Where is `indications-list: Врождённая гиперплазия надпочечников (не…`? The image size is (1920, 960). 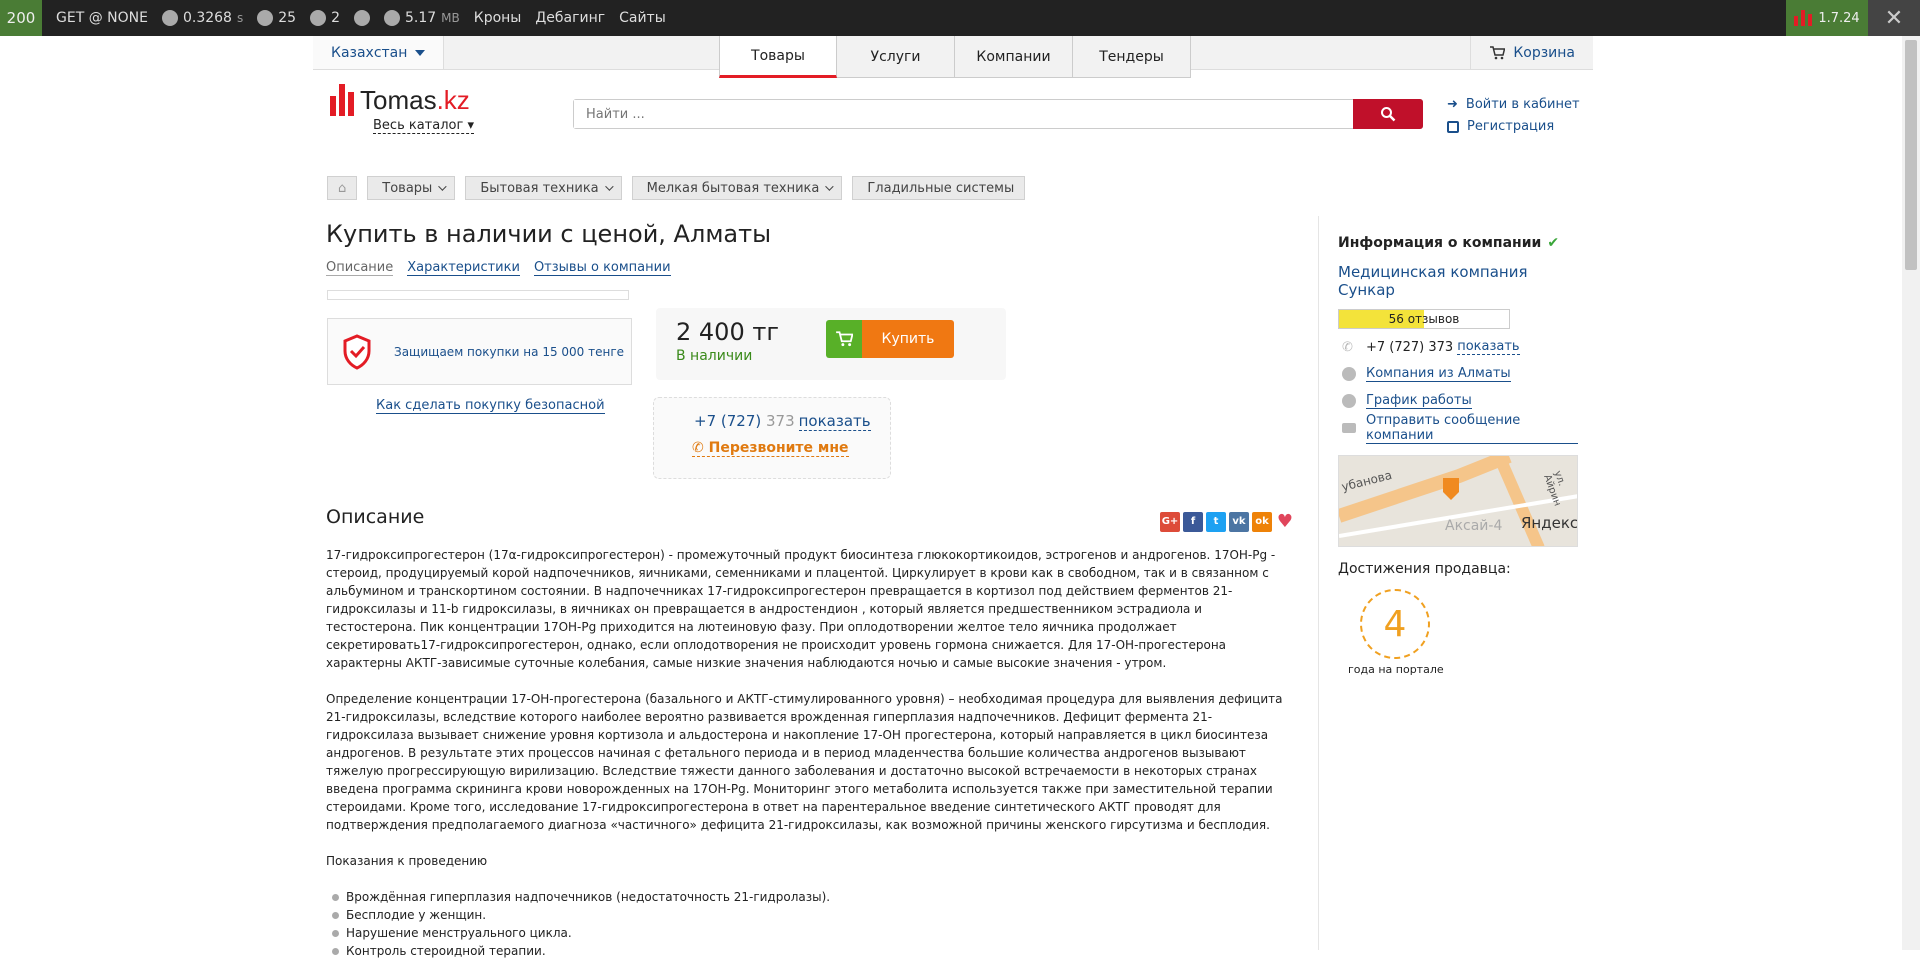
indications-list: Врождённая гиперплазия надпочечников (не… is located at coordinates (810, 924).